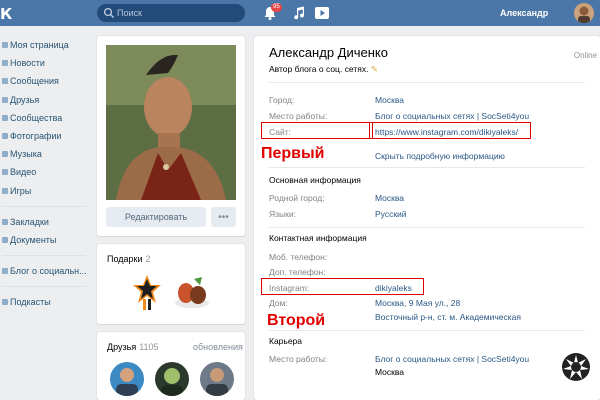 This screenshot has height=400, width=600. Describe the element at coordinates (34, 81) in the screenshot. I see `sidebar-item-label: Сообщения` at that location.